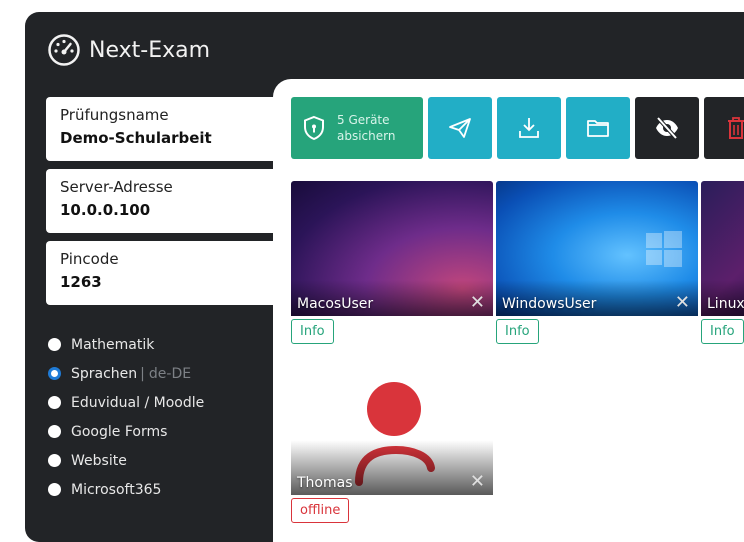  I want to click on mode-label: Sprachen, so click(104, 373).